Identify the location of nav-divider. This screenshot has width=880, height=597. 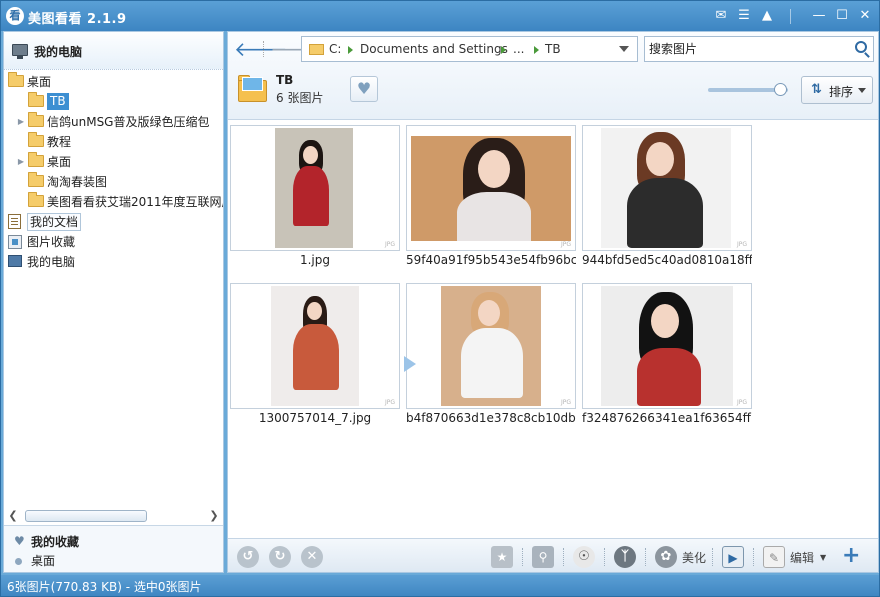
(263, 49).